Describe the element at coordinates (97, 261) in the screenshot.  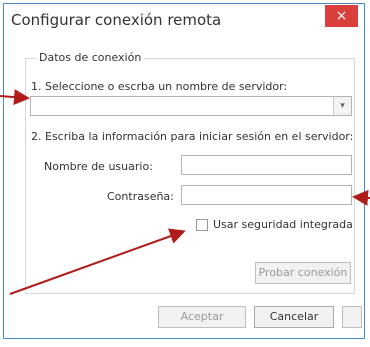
I see `arrow-to-integrated-checkbox` at that location.